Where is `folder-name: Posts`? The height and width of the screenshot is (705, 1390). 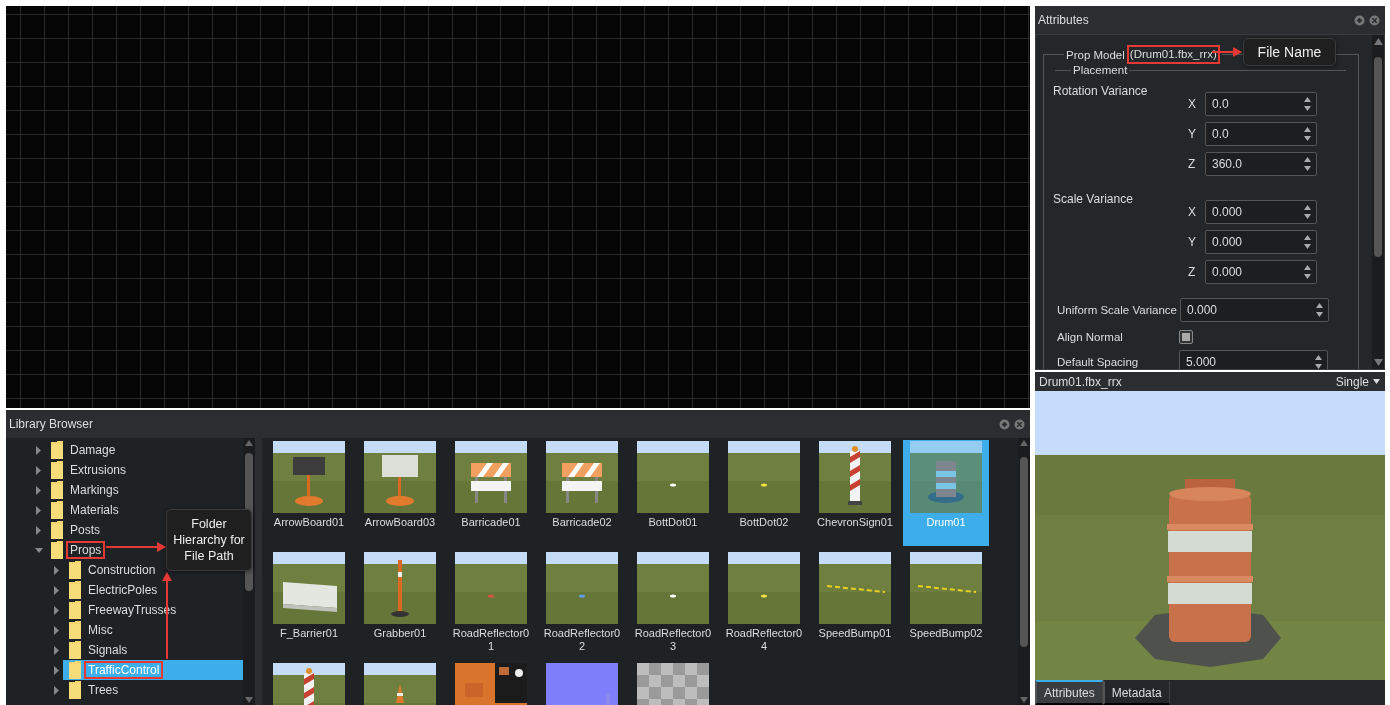
folder-name: Posts is located at coordinates (85, 530).